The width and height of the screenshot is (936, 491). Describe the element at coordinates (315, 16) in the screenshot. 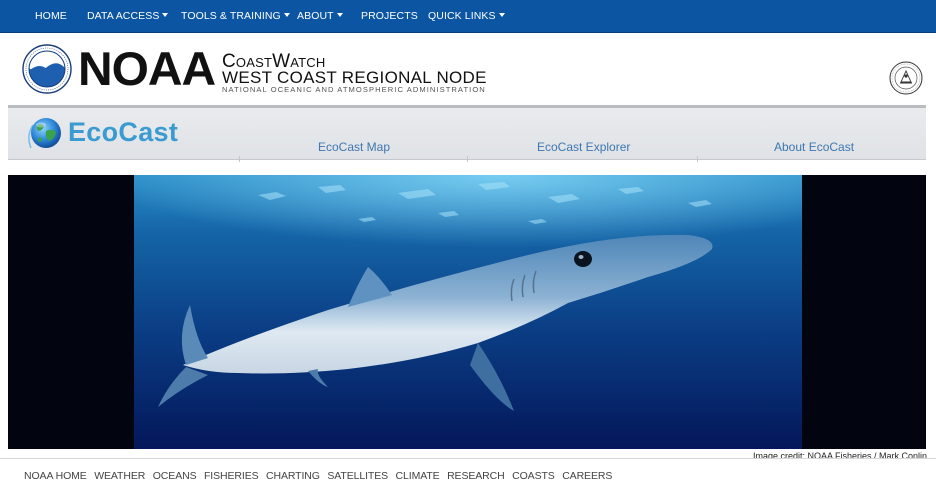

I see `nav-about-label: ABOUT` at that location.